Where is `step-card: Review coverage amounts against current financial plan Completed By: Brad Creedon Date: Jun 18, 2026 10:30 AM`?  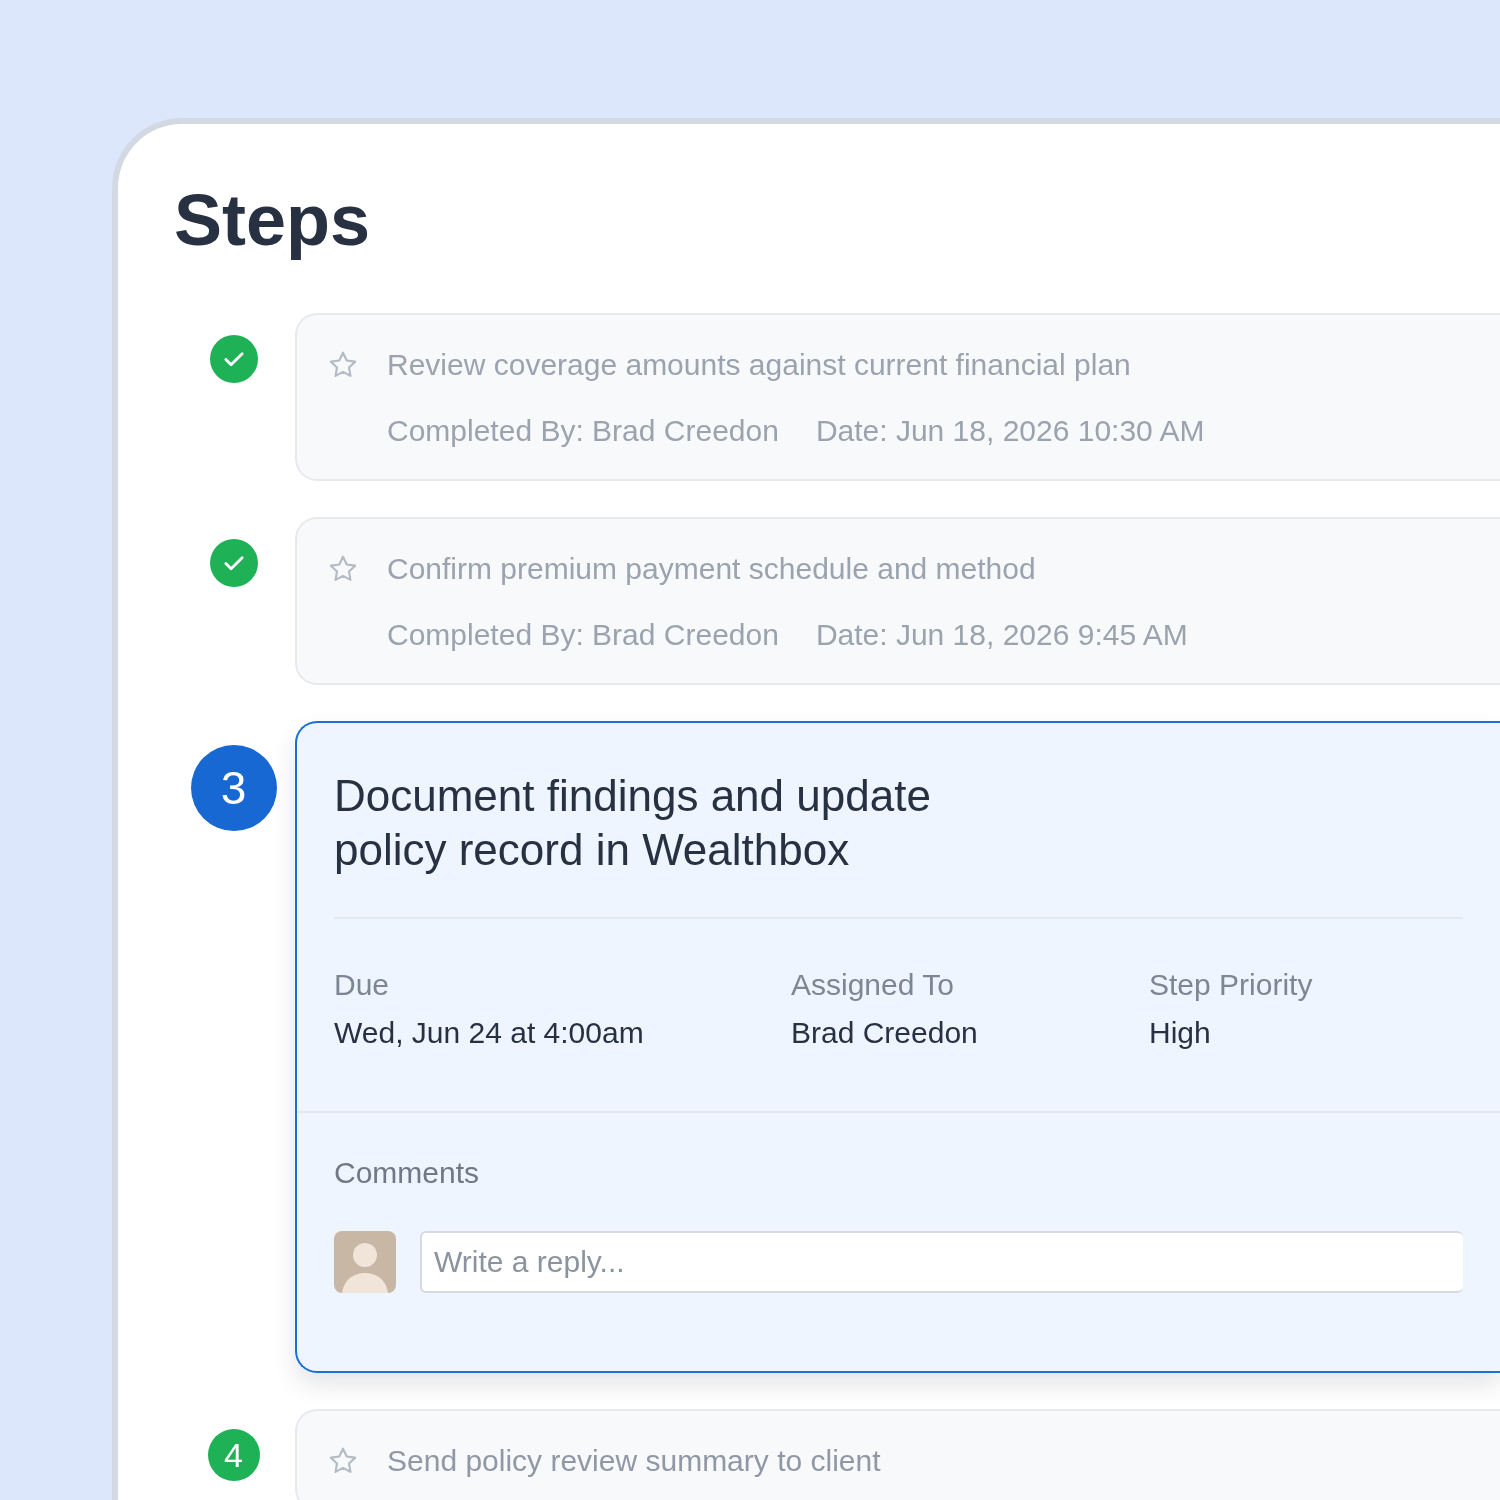 step-card: Review coverage amounts against current financial plan Completed By: Brad Creedon Date: Jun 18, 2026 10:30 AM is located at coordinates (897, 397).